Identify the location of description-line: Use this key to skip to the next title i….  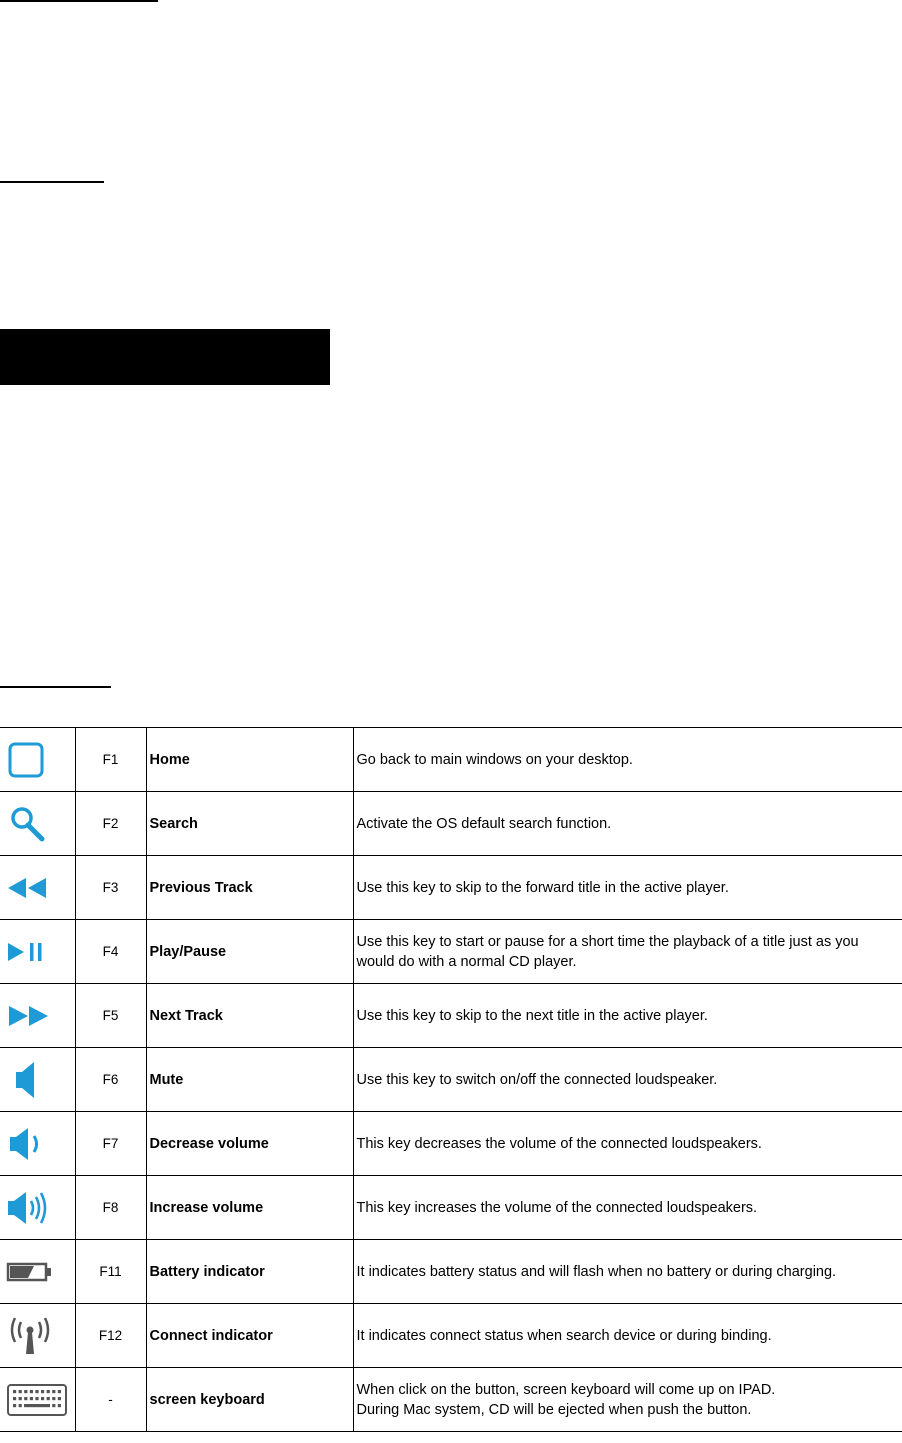
(532, 1015).